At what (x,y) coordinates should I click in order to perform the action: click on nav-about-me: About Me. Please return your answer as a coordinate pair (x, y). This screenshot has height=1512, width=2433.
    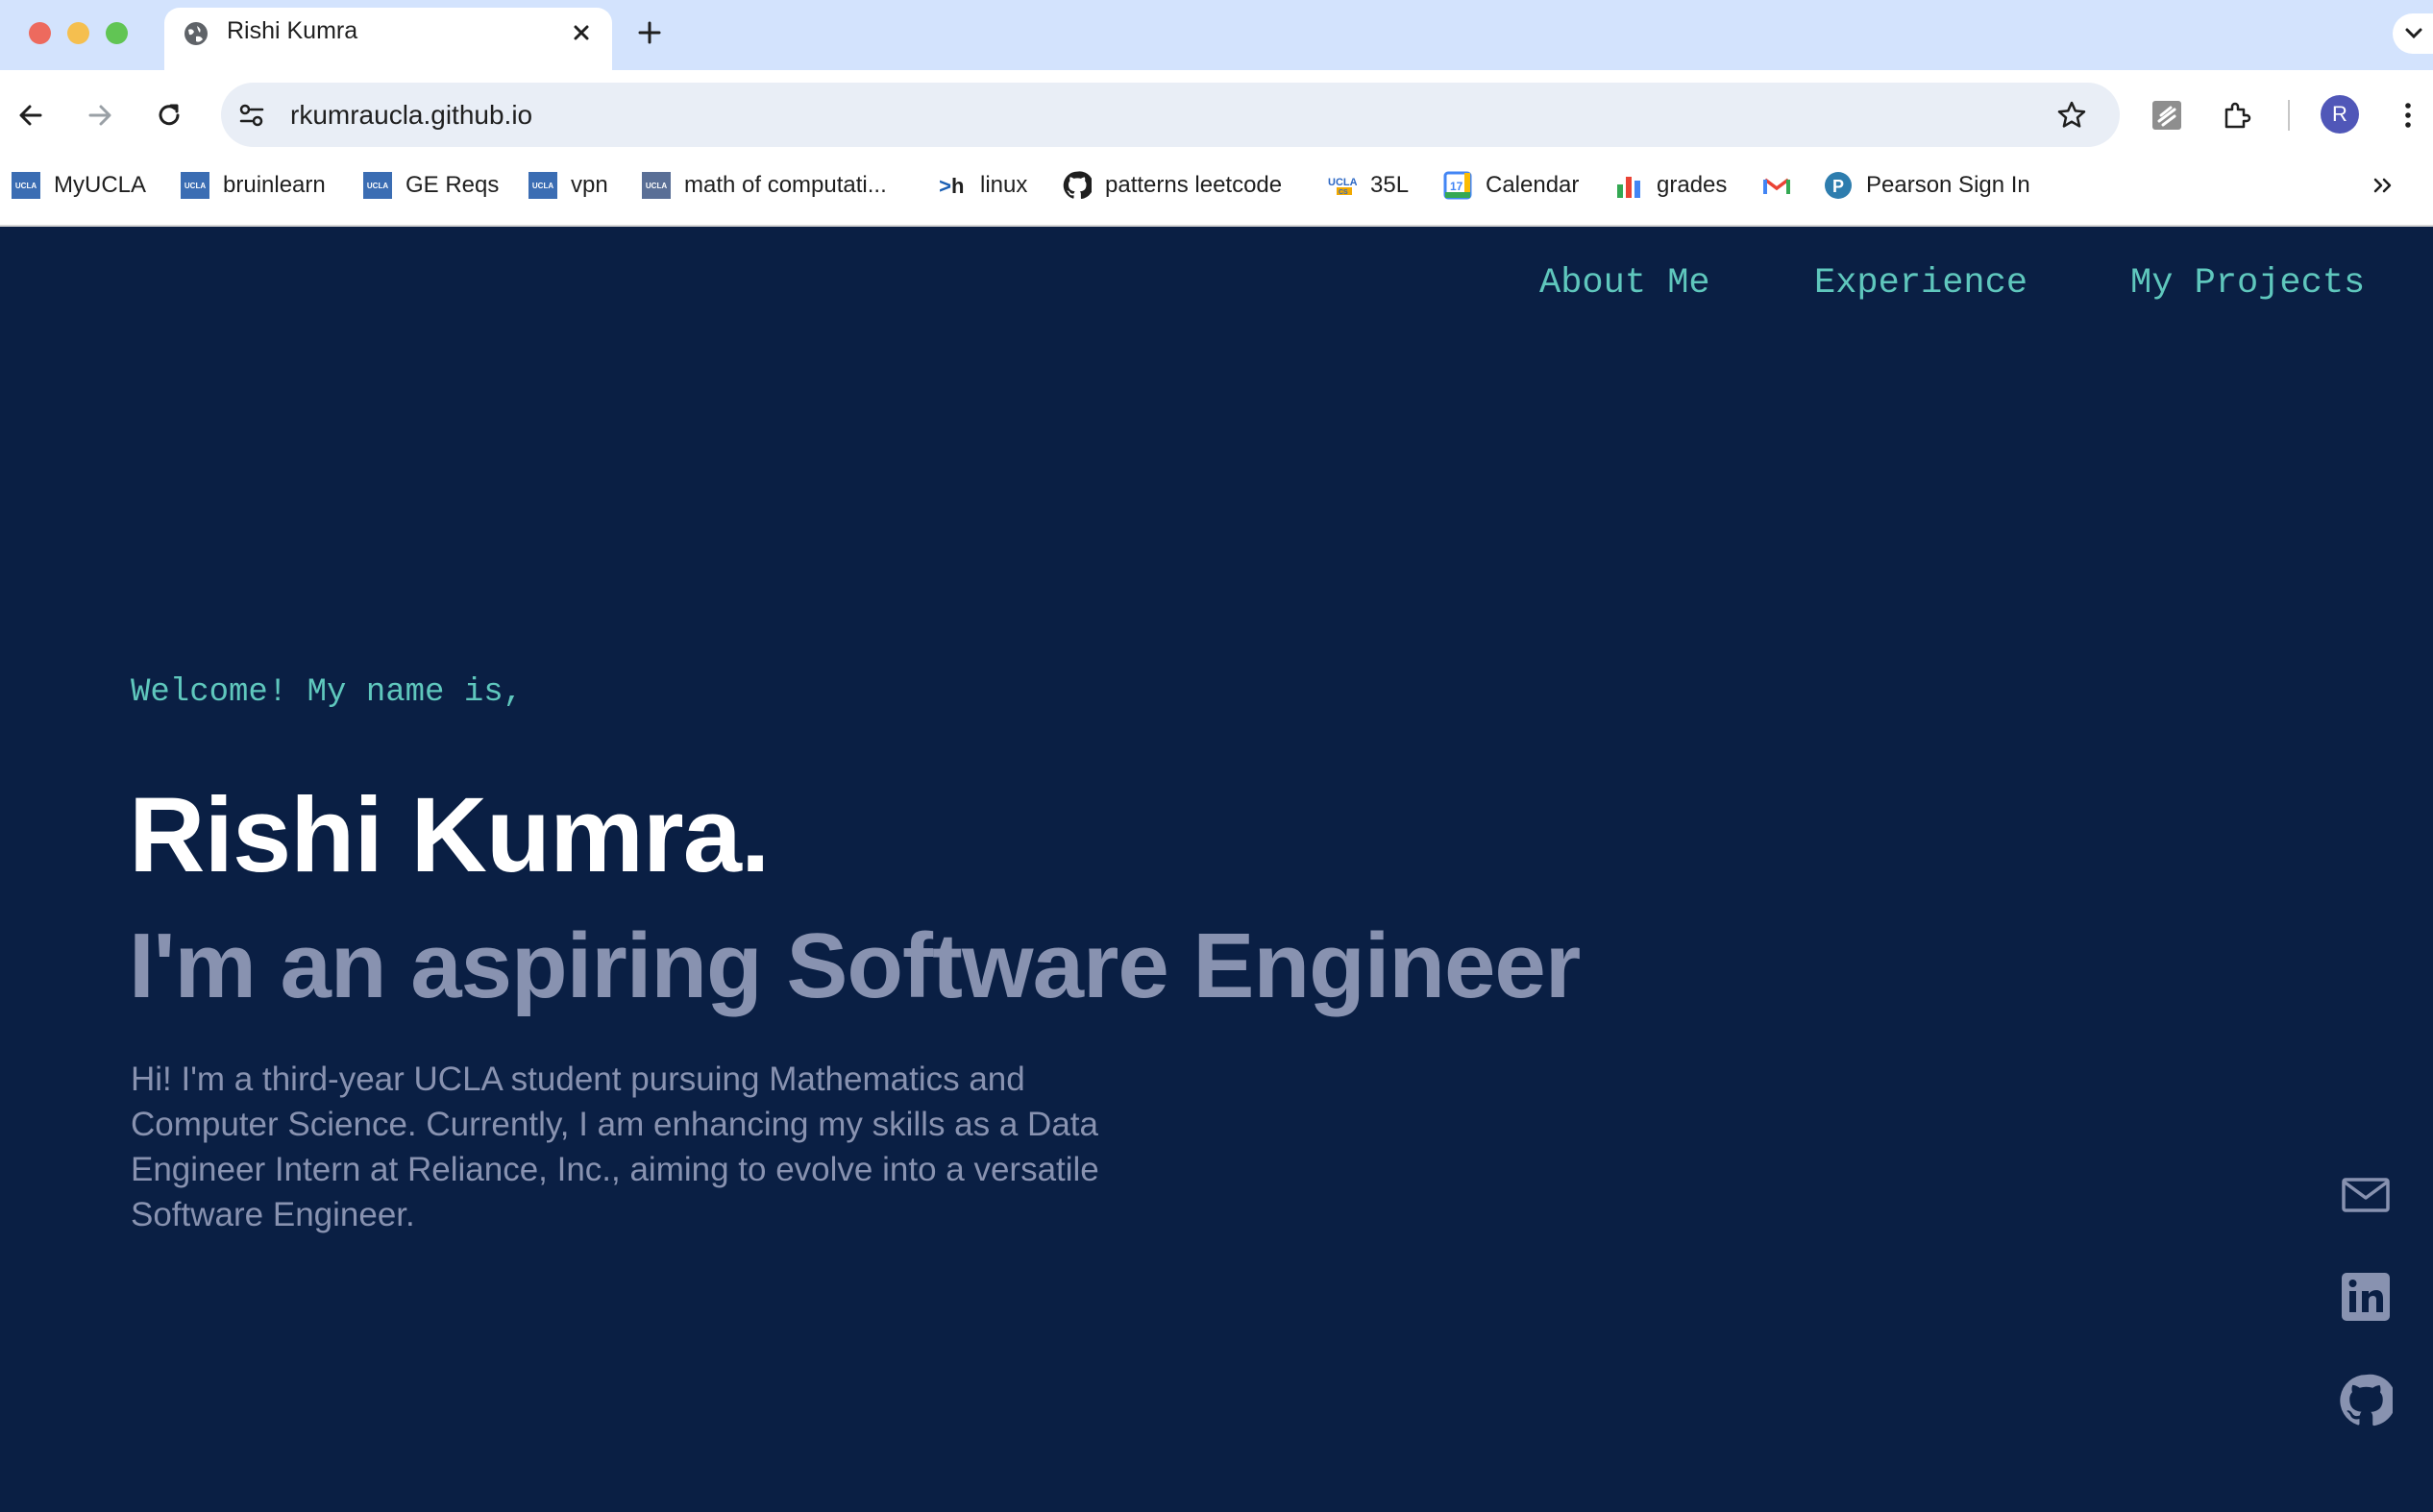
    Looking at the image, I should click on (1624, 283).